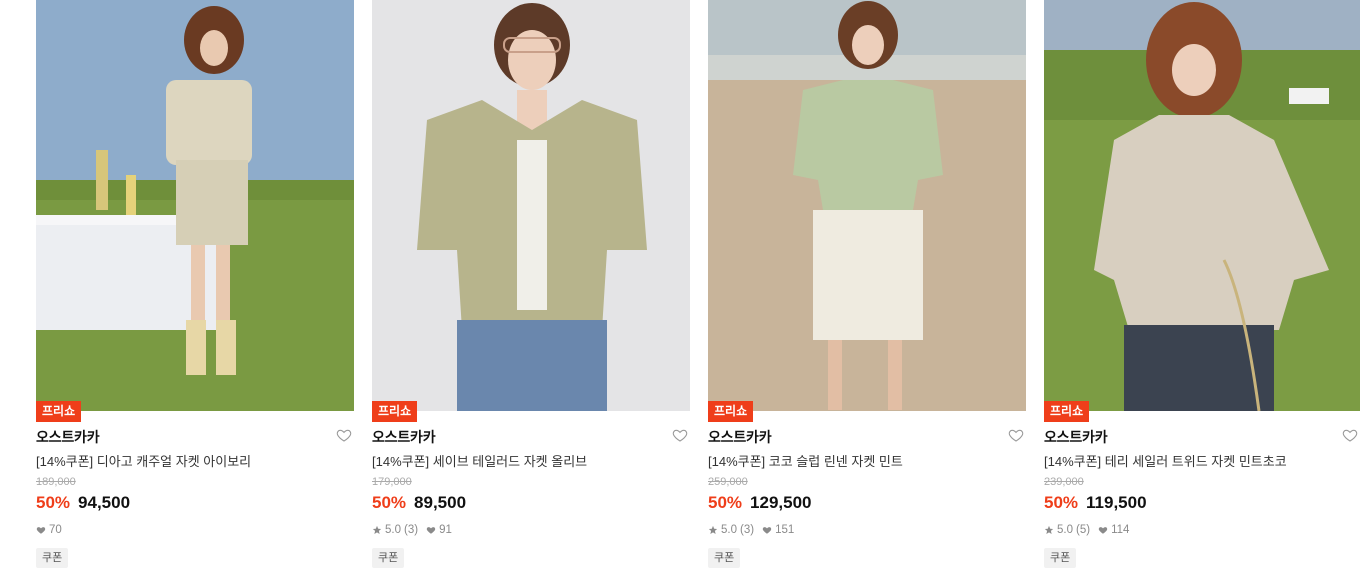  I want to click on review-count: (5), so click(1083, 530).